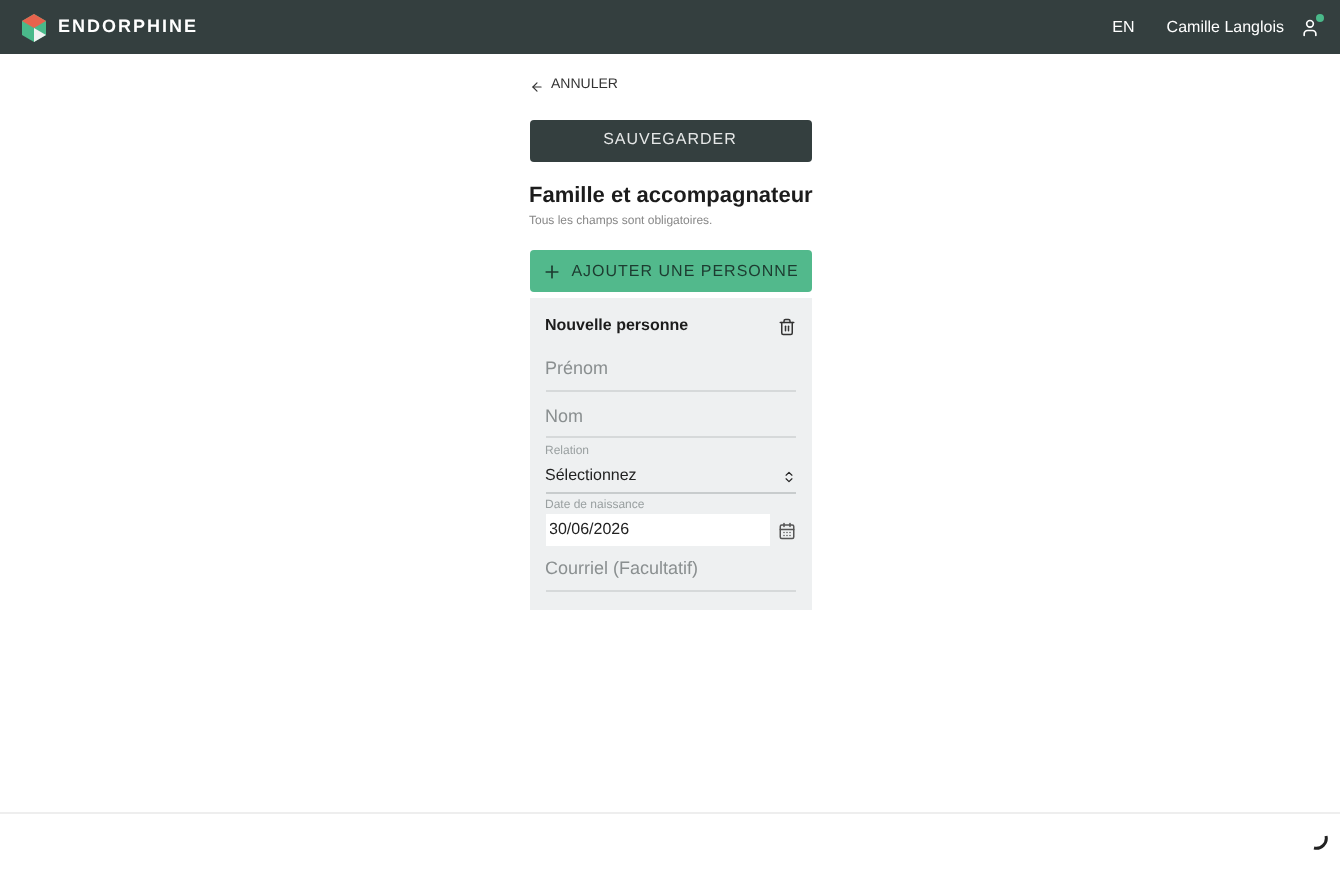 The width and height of the screenshot is (1340, 870). What do you see at coordinates (657, 530) in the screenshot?
I see `date-field: 30/06/2026` at bounding box center [657, 530].